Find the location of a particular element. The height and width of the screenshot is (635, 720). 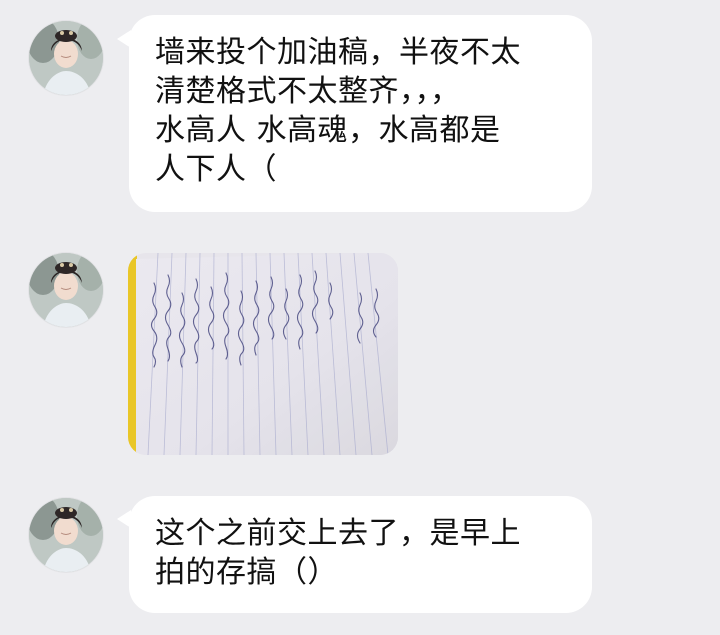

message-text-line: 清楚格式不太整齐，，， is located at coordinates (308, 91).